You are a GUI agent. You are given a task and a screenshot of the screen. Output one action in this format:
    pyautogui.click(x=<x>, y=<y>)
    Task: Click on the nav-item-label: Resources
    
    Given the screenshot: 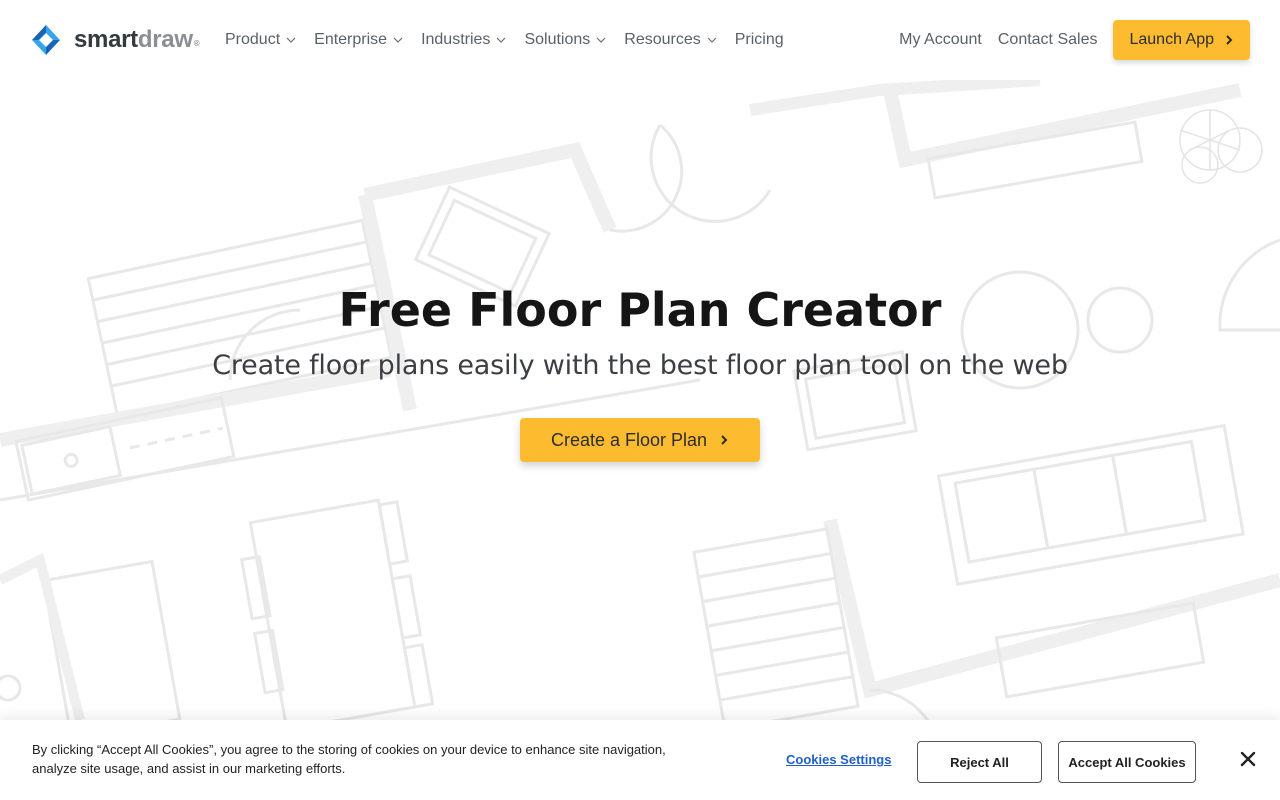 What is the action you would take?
    pyautogui.click(x=662, y=39)
    